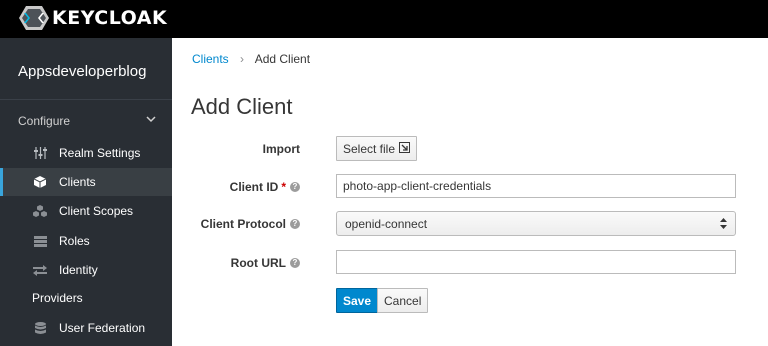 This screenshot has width=768, height=346. What do you see at coordinates (34, 18) in the screenshot?
I see `keycloak-logo-icon` at bounding box center [34, 18].